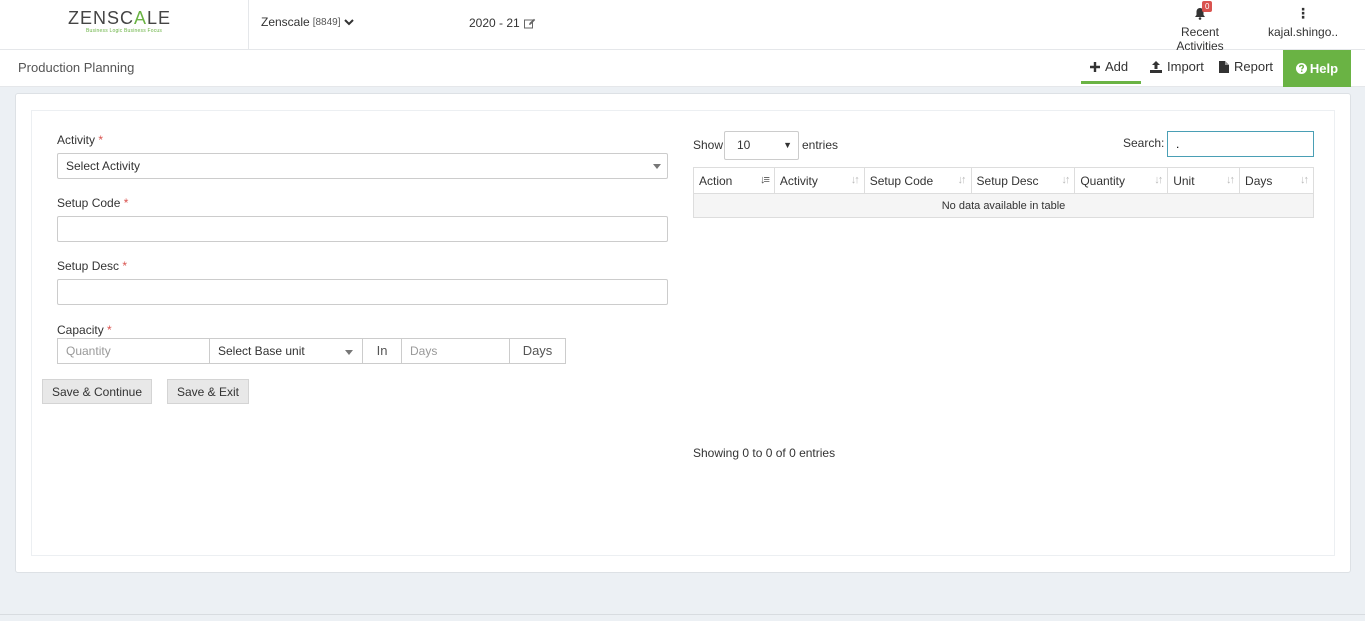  Describe the element at coordinates (133, 351) in the screenshot. I see `capacity-quantity-input` at that location.